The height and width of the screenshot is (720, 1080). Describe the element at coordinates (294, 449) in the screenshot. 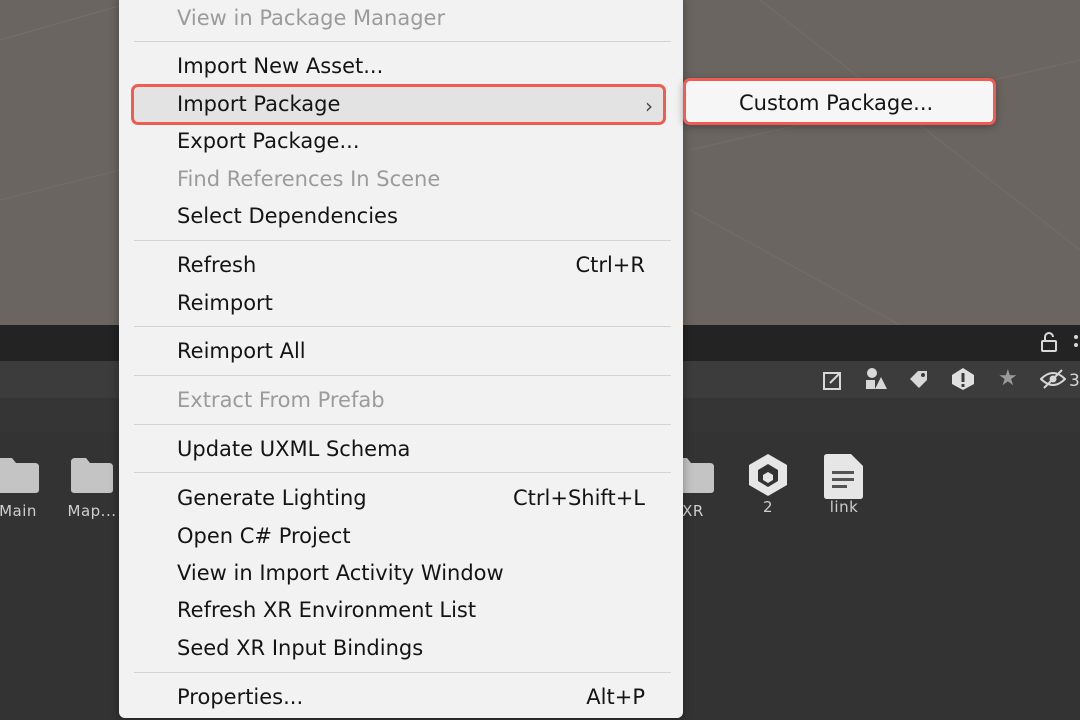

I see `menu-item-label: Update UXML Schema` at that location.